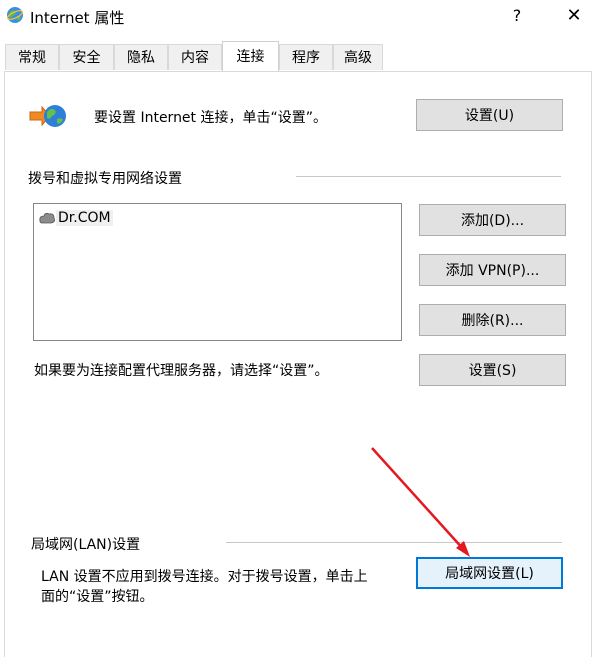  Describe the element at coordinates (47, 218) in the screenshot. I see `dialup-connection-icon` at that location.